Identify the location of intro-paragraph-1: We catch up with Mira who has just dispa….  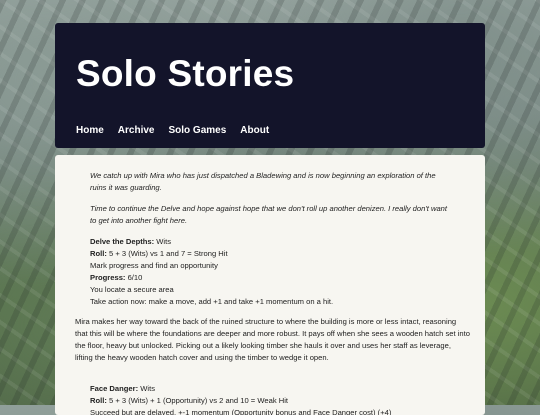
(263, 181).